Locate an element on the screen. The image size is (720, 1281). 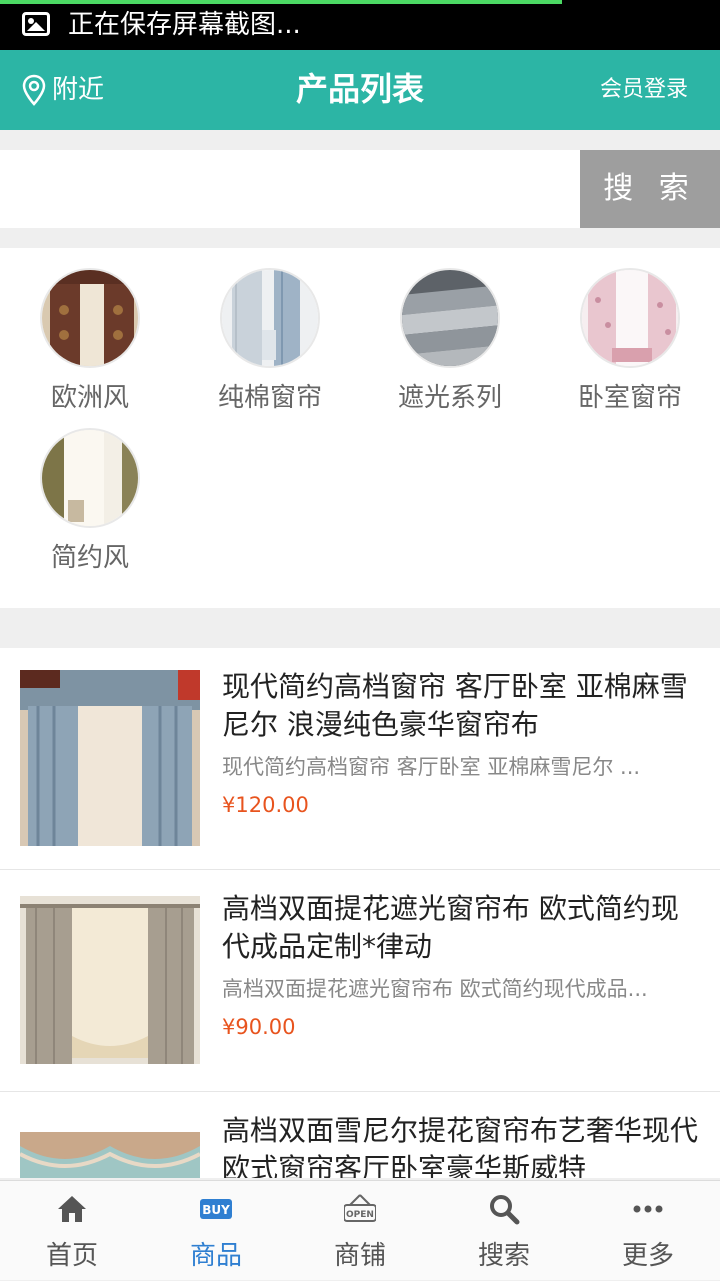
search-icon is located at coordinates (505, 1210).